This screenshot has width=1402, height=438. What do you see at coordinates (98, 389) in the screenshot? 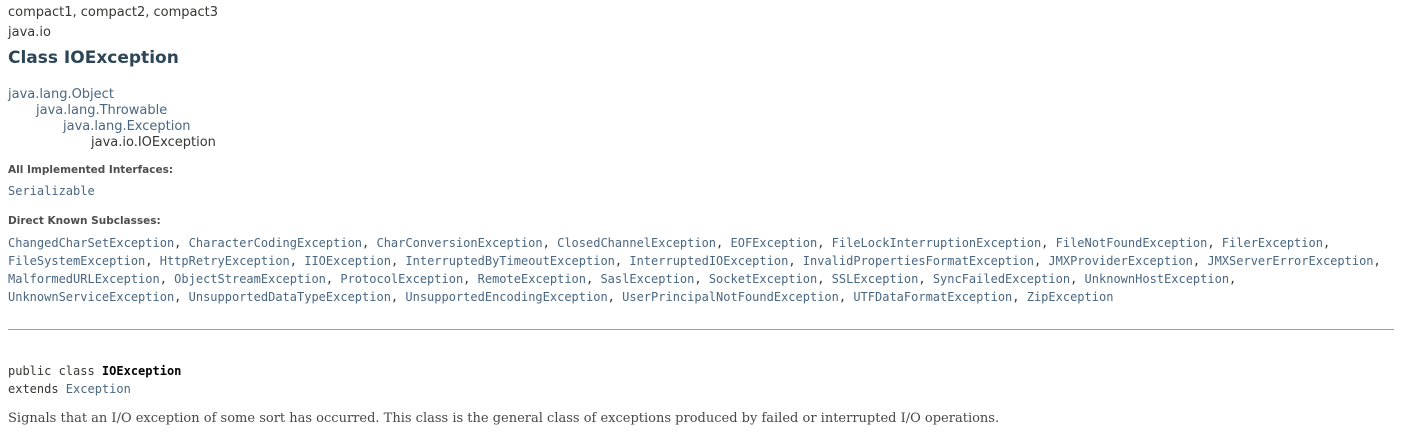
I see `superclass-link: Exception` at bounding box center [98, 389].